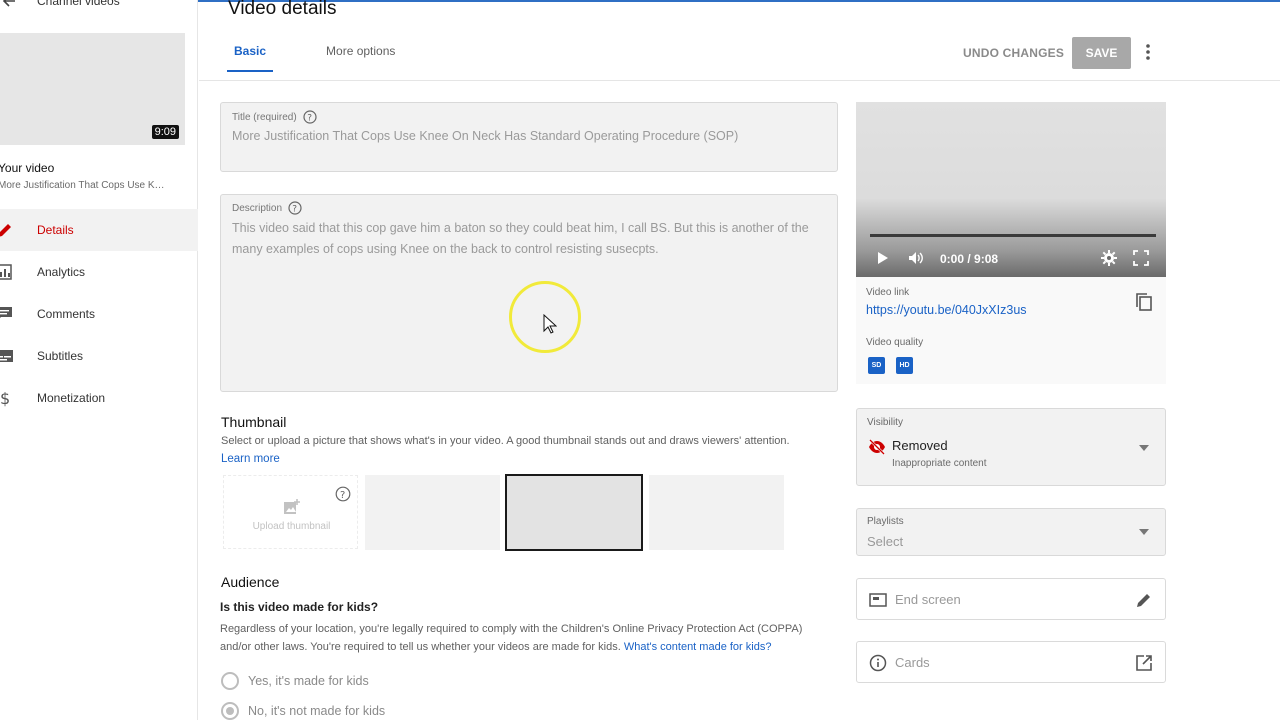 The width and height of the screenshot is (1280, 720). I want to click on open-external-icon, so click(1144, 663).